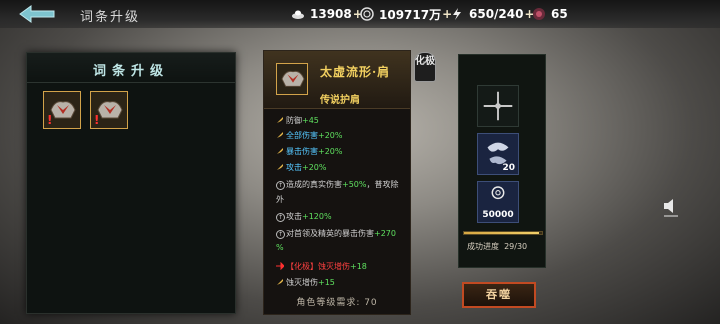  Describe the element at coordinates (457, 14) in the screenshot. I see `lightning-icon` at that location.